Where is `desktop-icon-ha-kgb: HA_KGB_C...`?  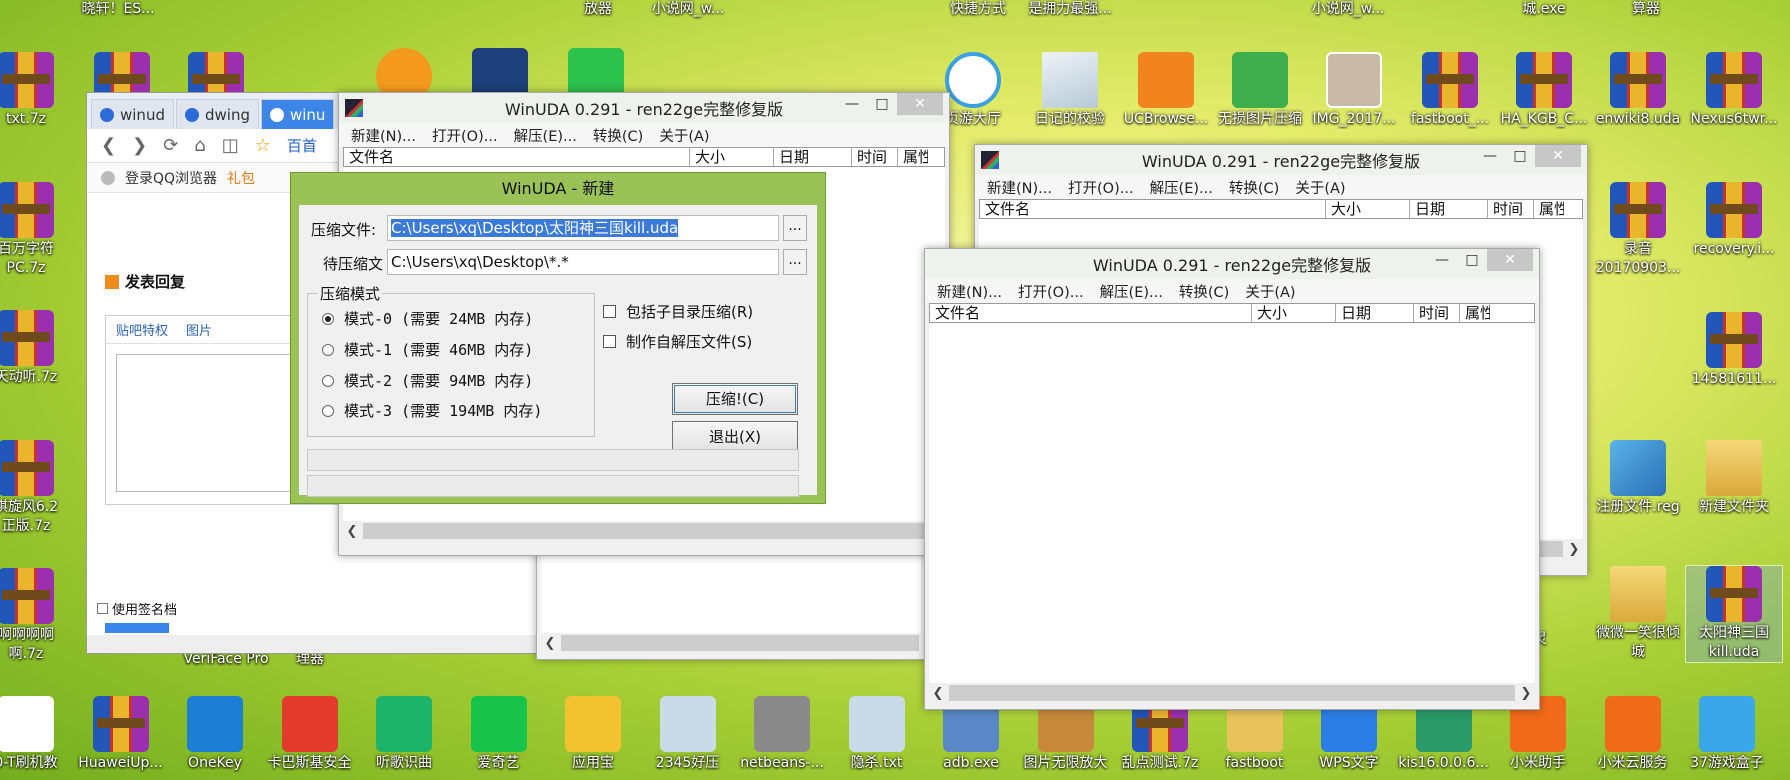
desktop-icon-ha-kgb: HA_KGB_C... is located at coordinates (1544, 90).